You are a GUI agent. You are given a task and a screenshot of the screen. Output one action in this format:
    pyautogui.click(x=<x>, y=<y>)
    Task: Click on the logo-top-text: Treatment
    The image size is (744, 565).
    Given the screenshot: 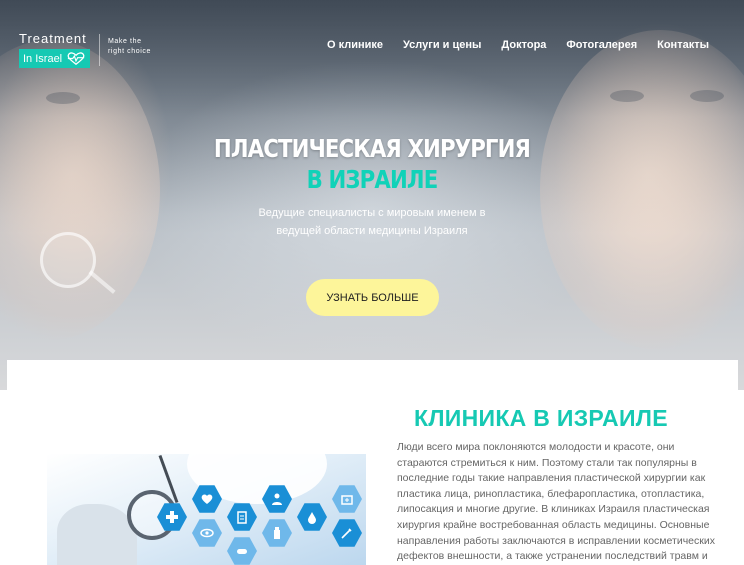 What is the action you would take?
    pyautogui.click(x=53, y=38)
    